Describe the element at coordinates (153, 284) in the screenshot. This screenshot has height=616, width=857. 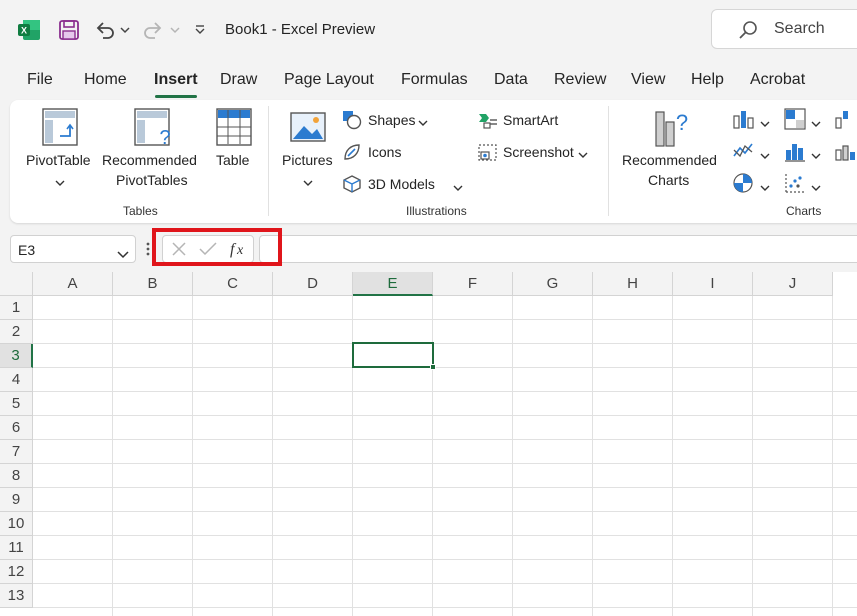
I see `column-header: B` at that location.